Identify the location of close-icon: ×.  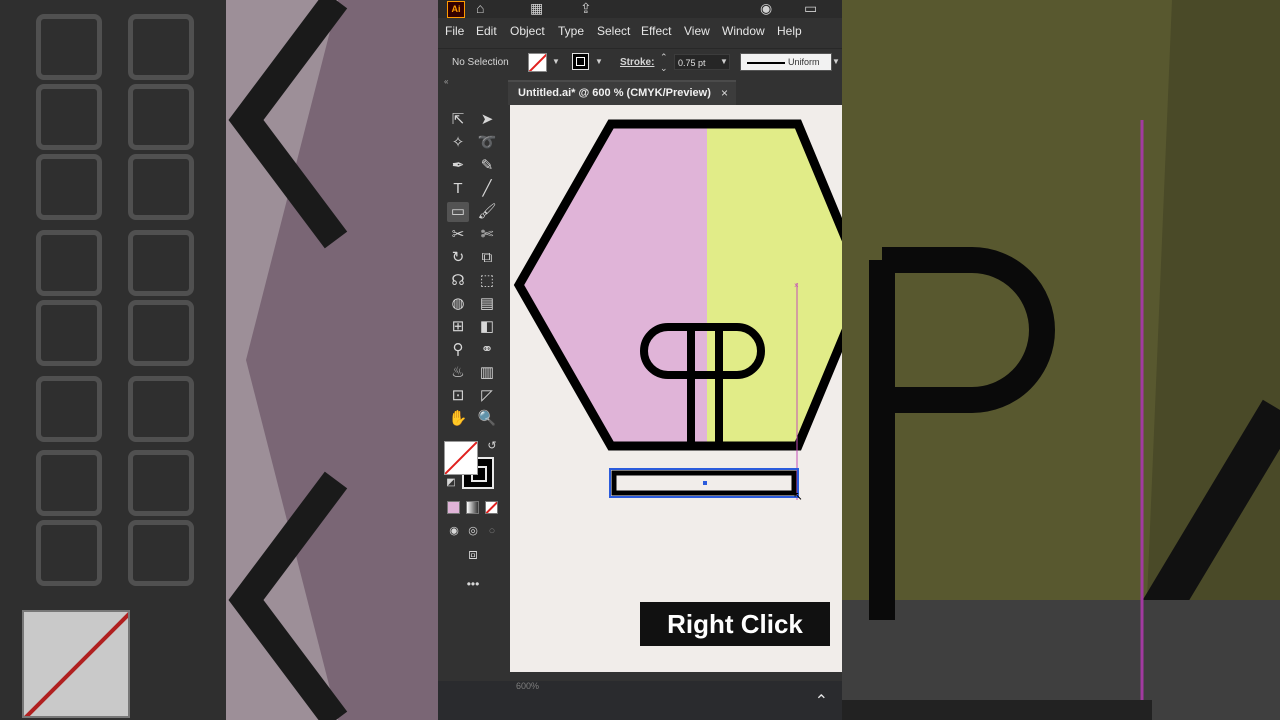
(724, 93).